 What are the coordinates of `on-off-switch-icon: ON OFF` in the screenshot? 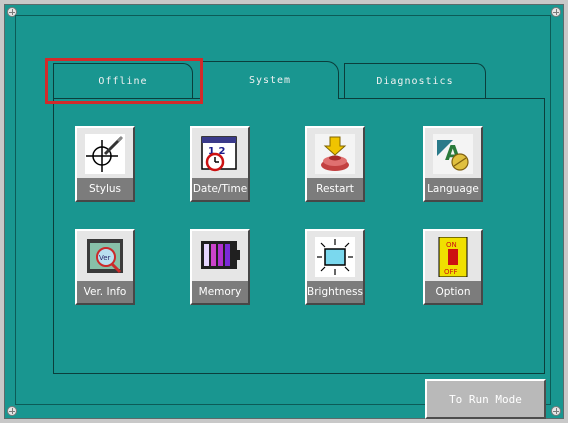 It's located at (453, 257).